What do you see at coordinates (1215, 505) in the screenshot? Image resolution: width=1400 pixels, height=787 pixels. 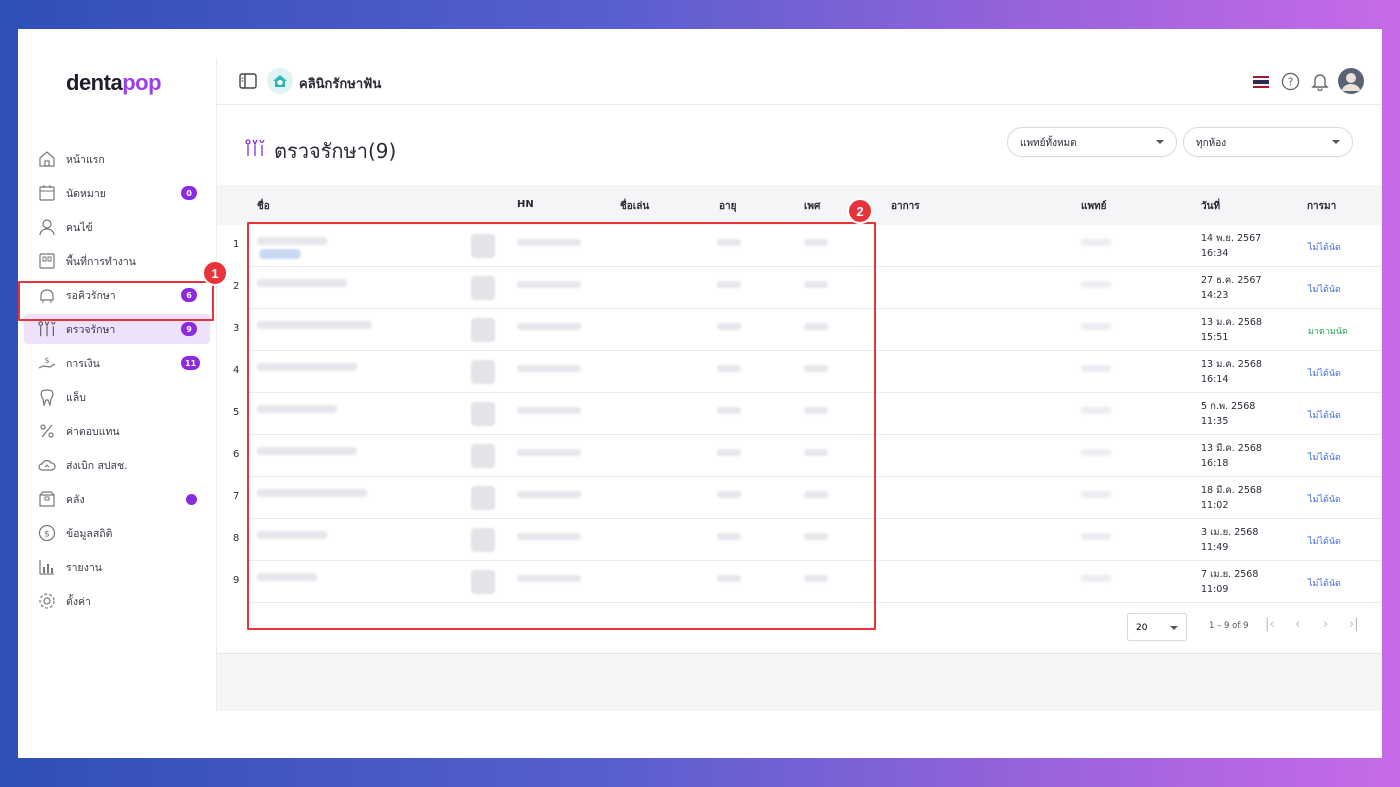 I see `visit-time: 11:02` at bounding box center [1215, 505].